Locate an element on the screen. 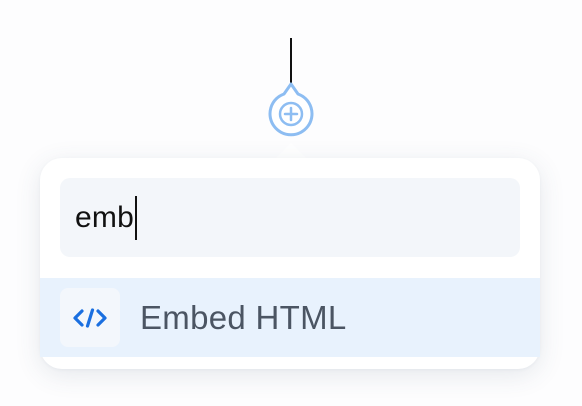 Image resolution: width=582 pixels, height=406 pixels. code-icon is located at coordinates (90, 317).